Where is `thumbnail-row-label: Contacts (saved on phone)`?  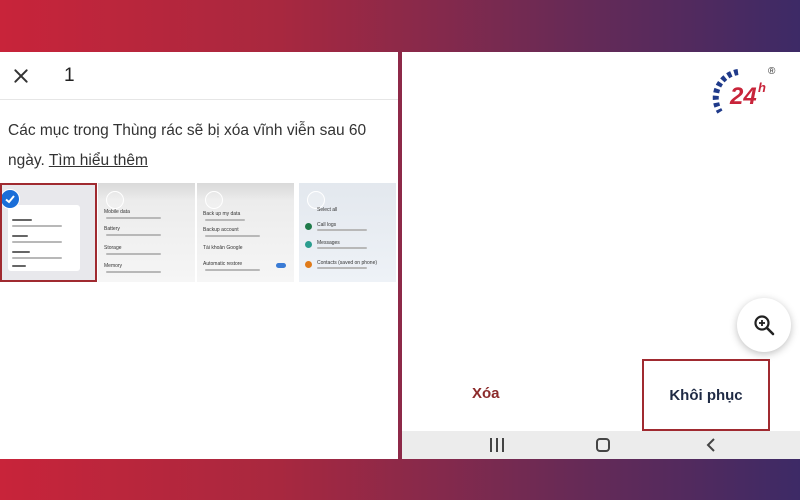 thumbnail-row-label: Contacts (saved on phone) is located at coordinates (347, 263).